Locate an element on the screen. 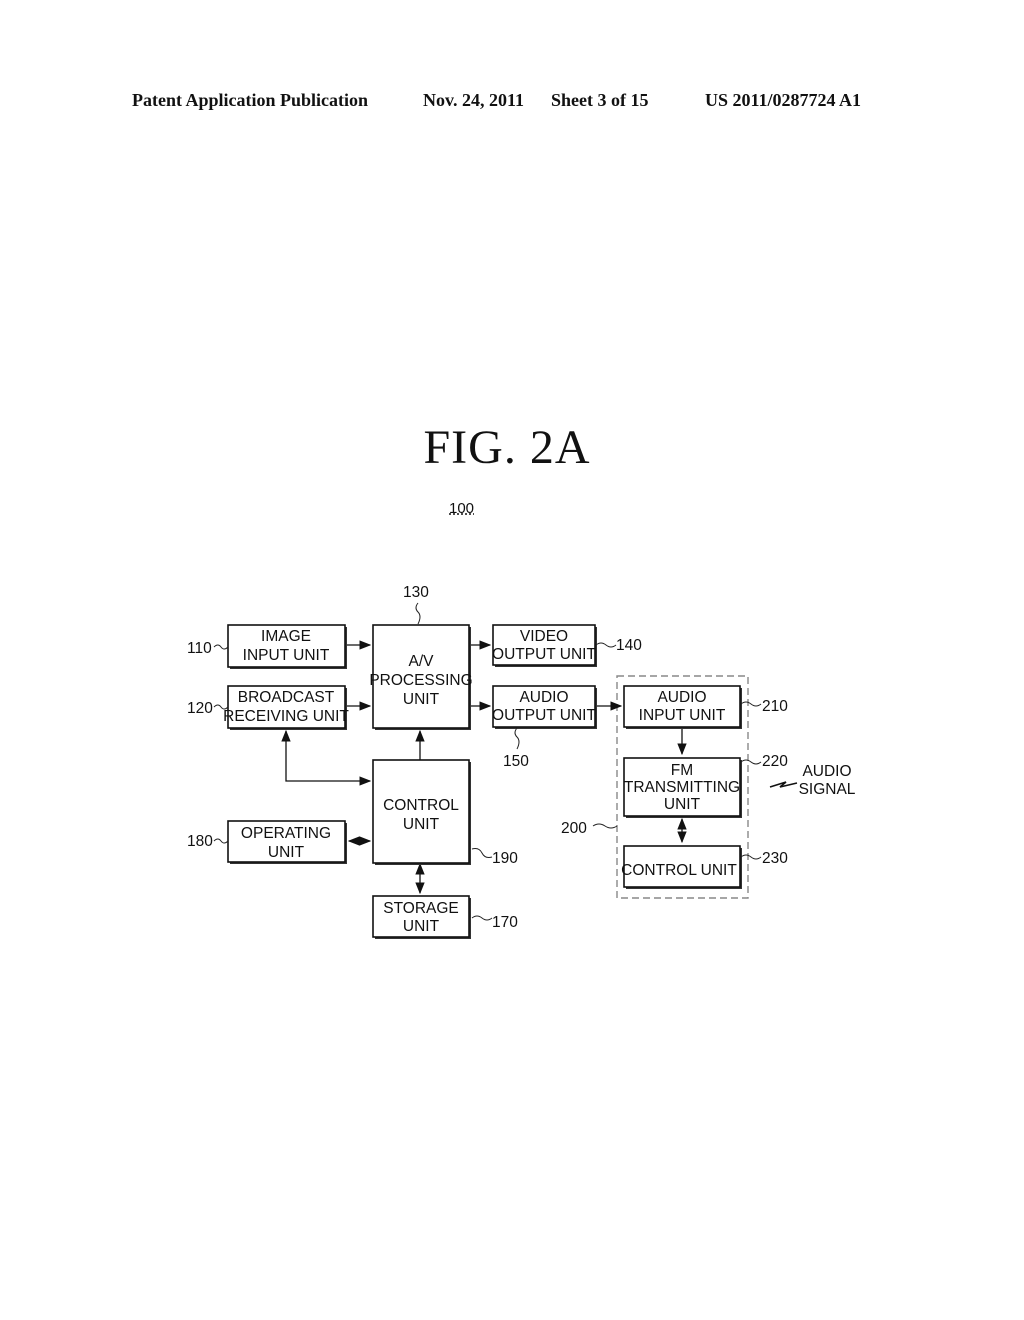 The image size is (1024, 1320). ref-140: 140 is located at coordinates (629, 645).